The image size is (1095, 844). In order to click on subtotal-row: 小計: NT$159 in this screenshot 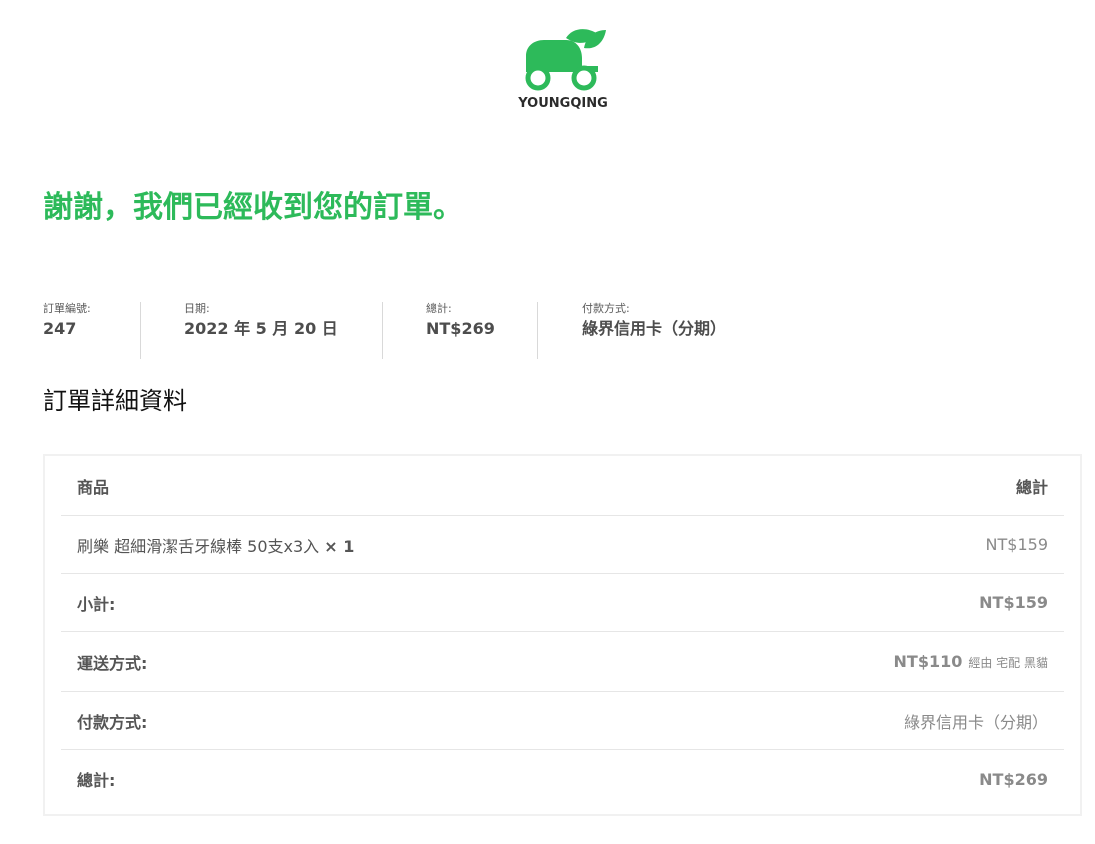, I will do `click(562, 603)`.